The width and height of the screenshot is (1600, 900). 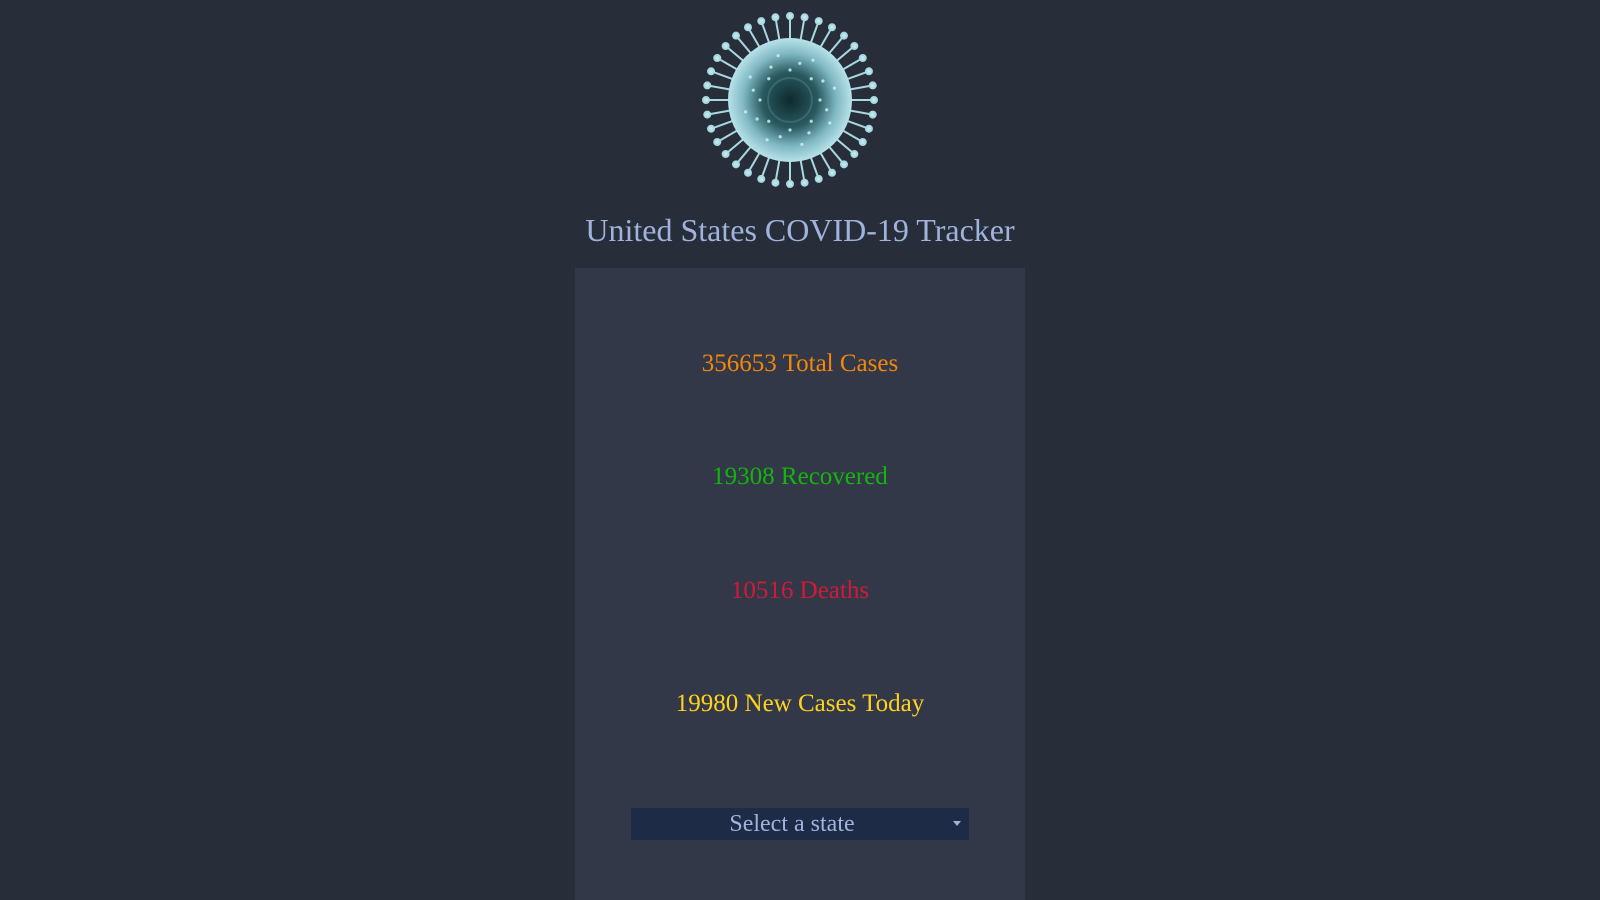 I want to click on coronavirus-icon, so click(x=790, y=100).